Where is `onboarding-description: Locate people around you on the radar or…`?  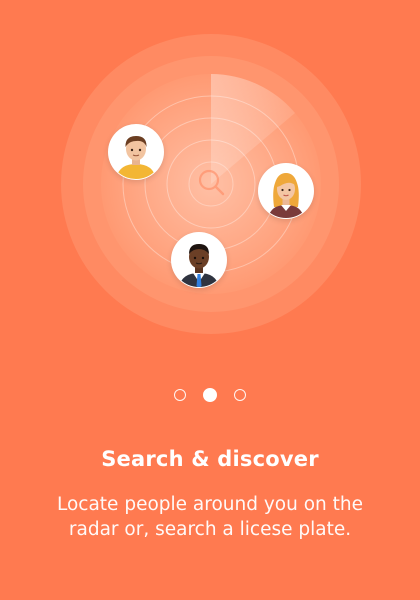
onboarding-description: Locate people around you on the radar or… is located at coordinates (210, 517).